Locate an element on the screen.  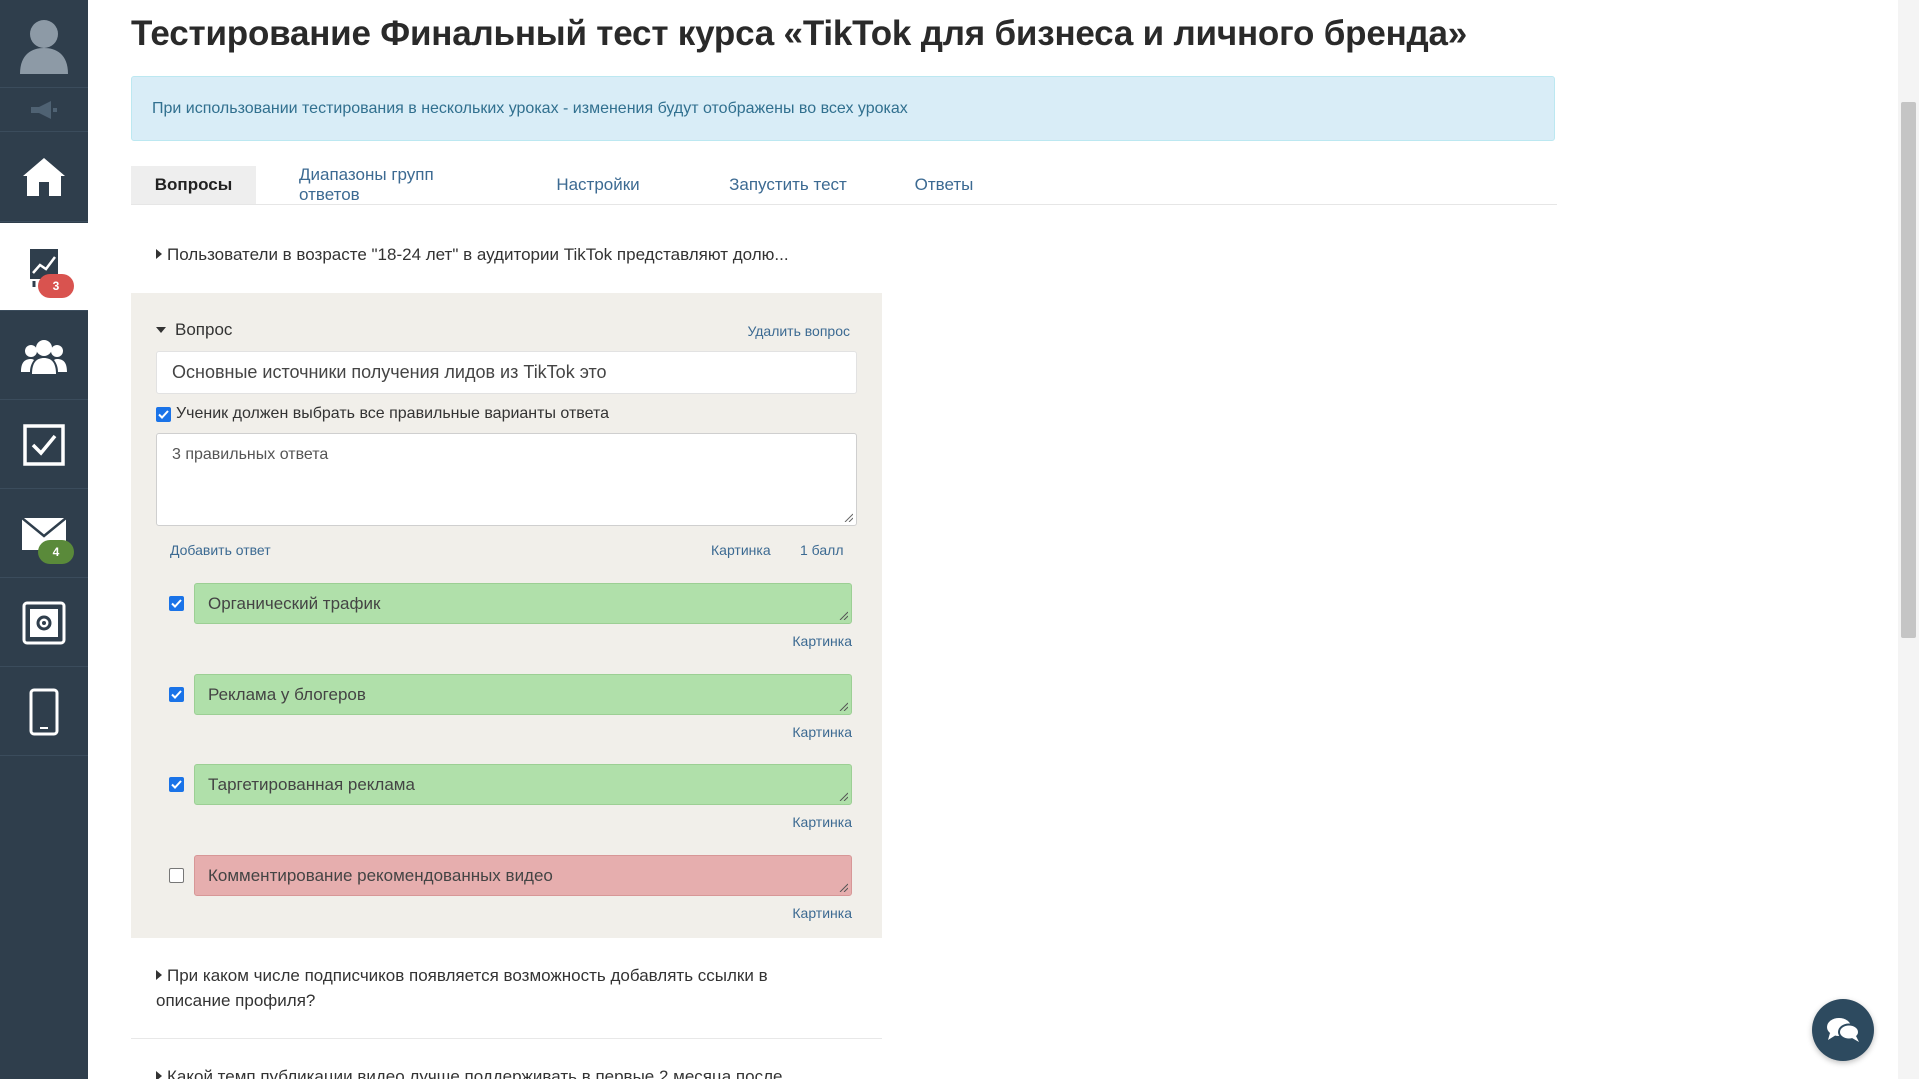
answer-text-input: Органический трафик is located at coordinates (523, 603).